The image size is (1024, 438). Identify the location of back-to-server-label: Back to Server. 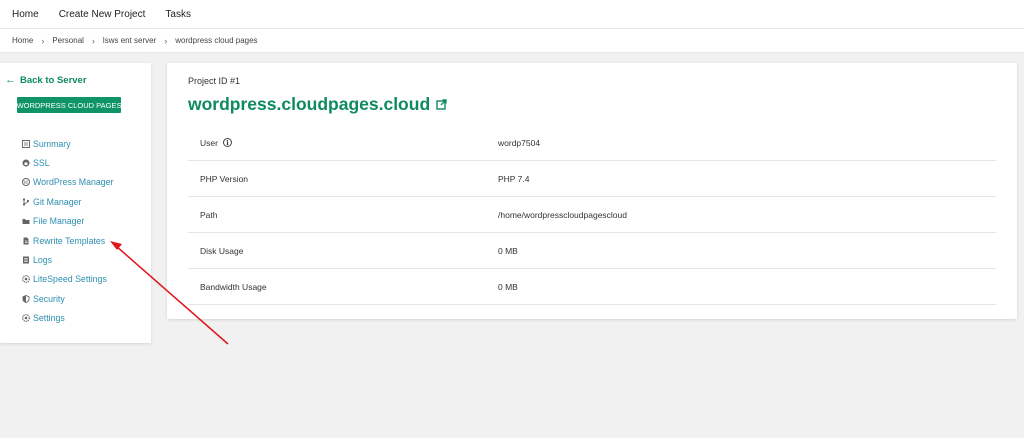
(53, 80).